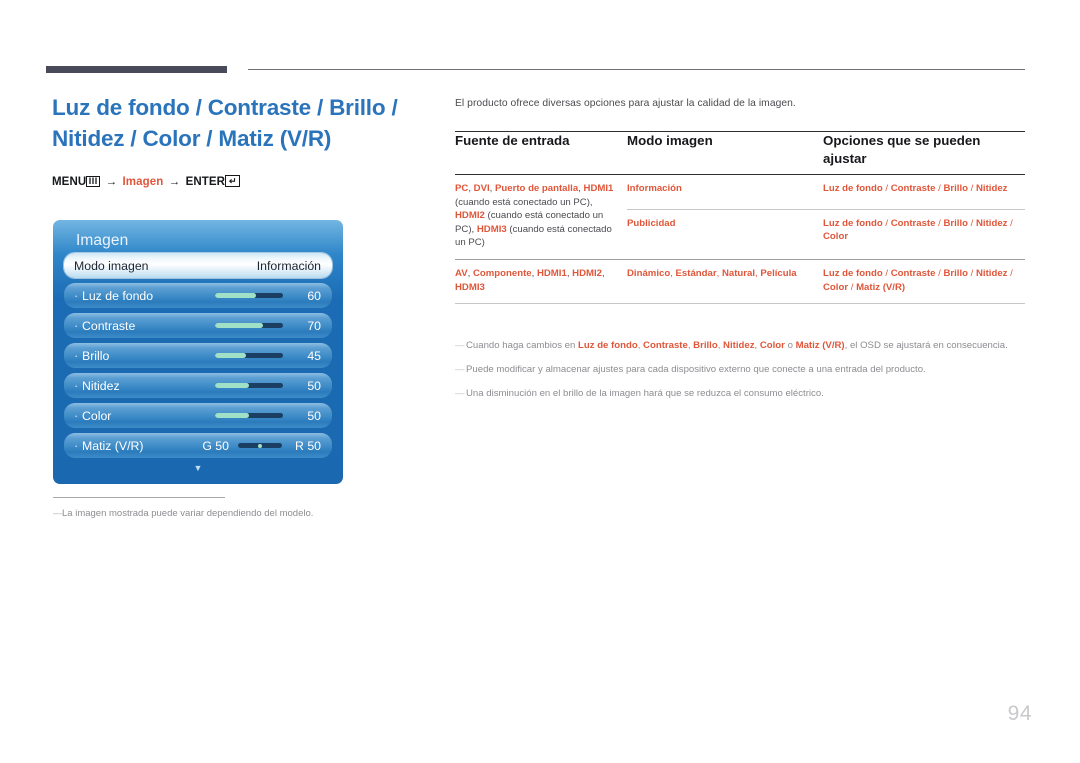 This screenshot has width=1080, height=763. I want to click on menu-path: MENU III → Imagen → ENTER ↵, so click(238, 181).